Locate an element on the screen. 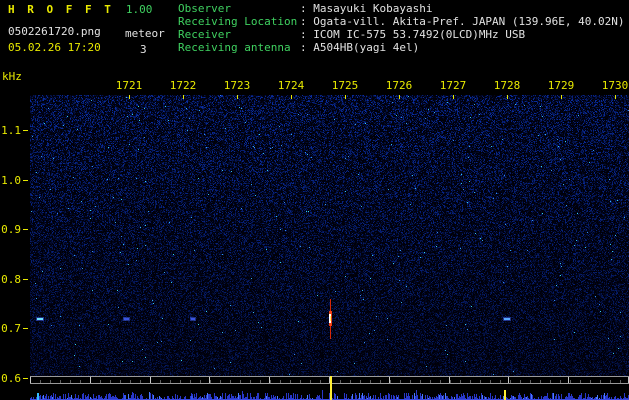 The width and height of the screenshot is (629, 400). freq-tick-label: 0.7 is located at coordinates (11, 328).